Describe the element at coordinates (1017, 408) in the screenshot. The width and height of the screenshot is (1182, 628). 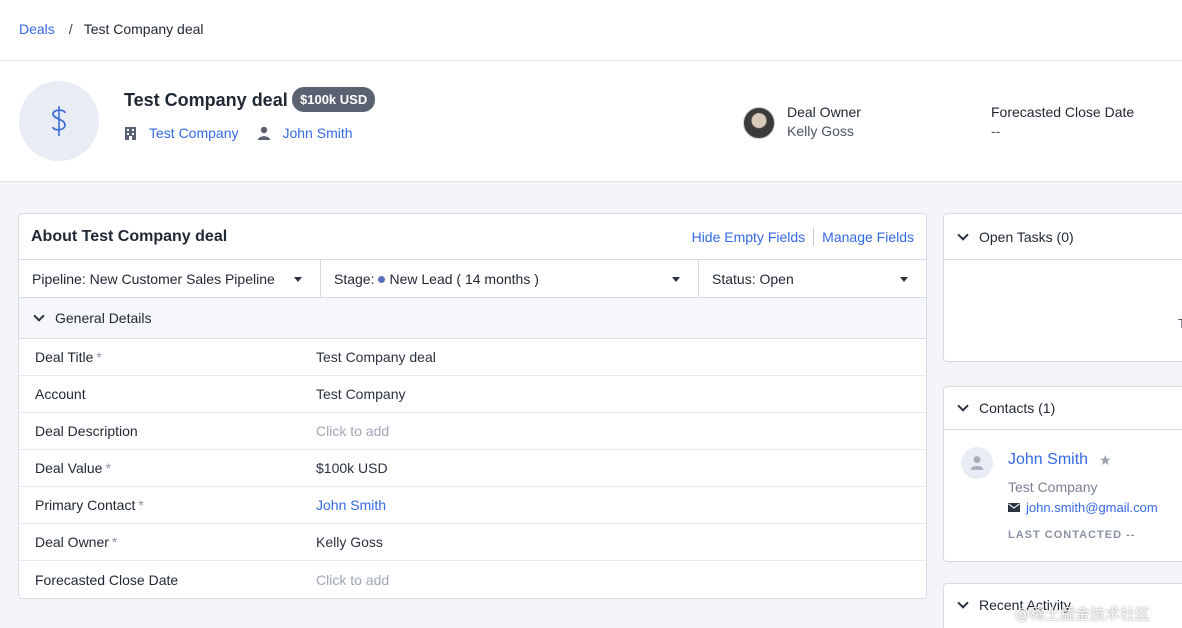
I see `contacts-title: Contacts (1)` at that location.